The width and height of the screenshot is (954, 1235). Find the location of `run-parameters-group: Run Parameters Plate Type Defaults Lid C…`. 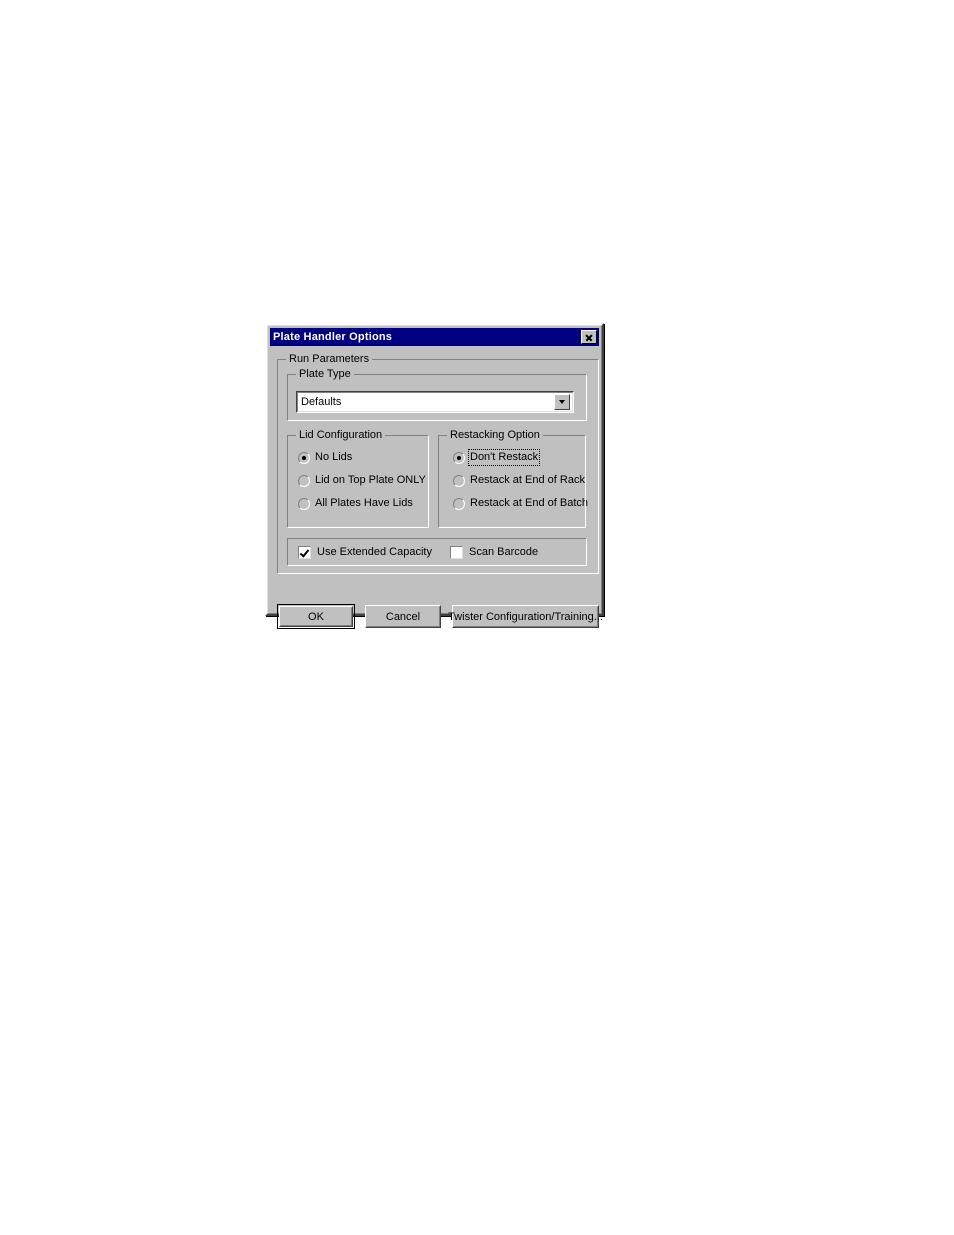

run-parameters-group: Run Parameters Plate Type Defaults Lid C… is located at coordinates (438, 463).